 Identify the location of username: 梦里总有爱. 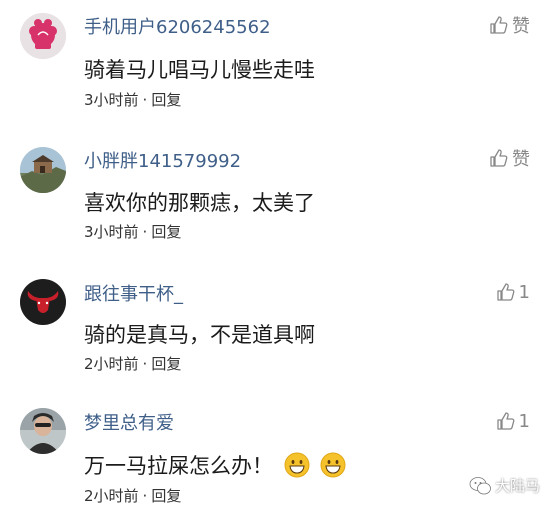
(129, 422).